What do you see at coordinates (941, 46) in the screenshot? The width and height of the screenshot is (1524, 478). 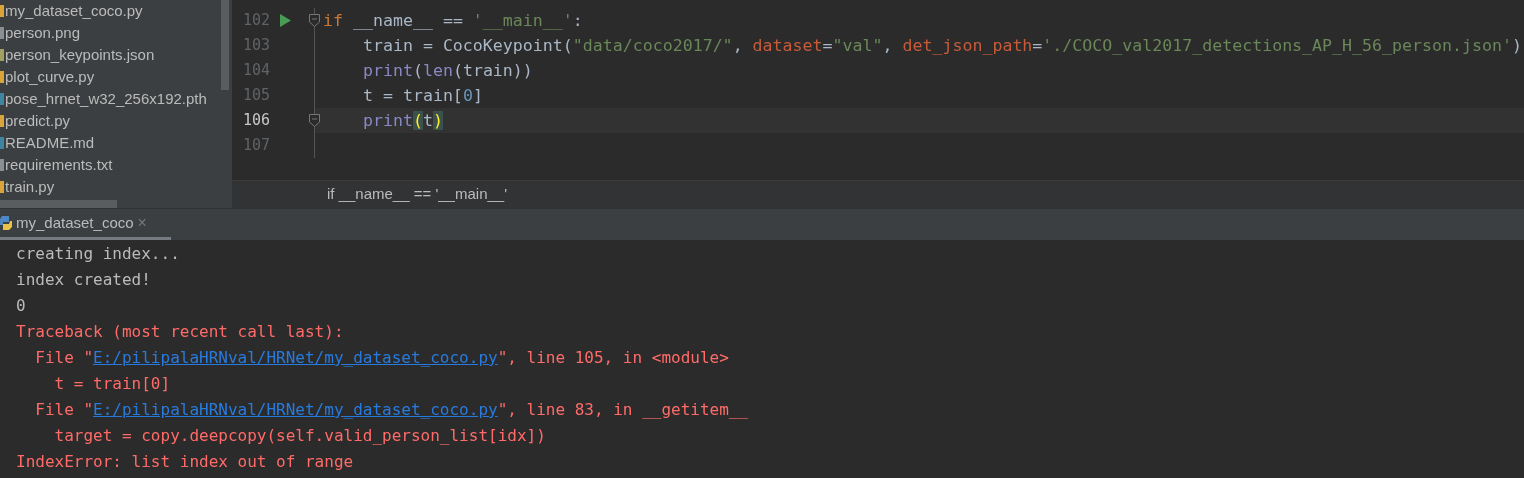 I see `code-line: train = CocoKeypoint("data/coco2017/", dataset="val", det_json_path='./COCO_val2017_detections_AP_H_56_person.json')` at bounding box center [941, 46].